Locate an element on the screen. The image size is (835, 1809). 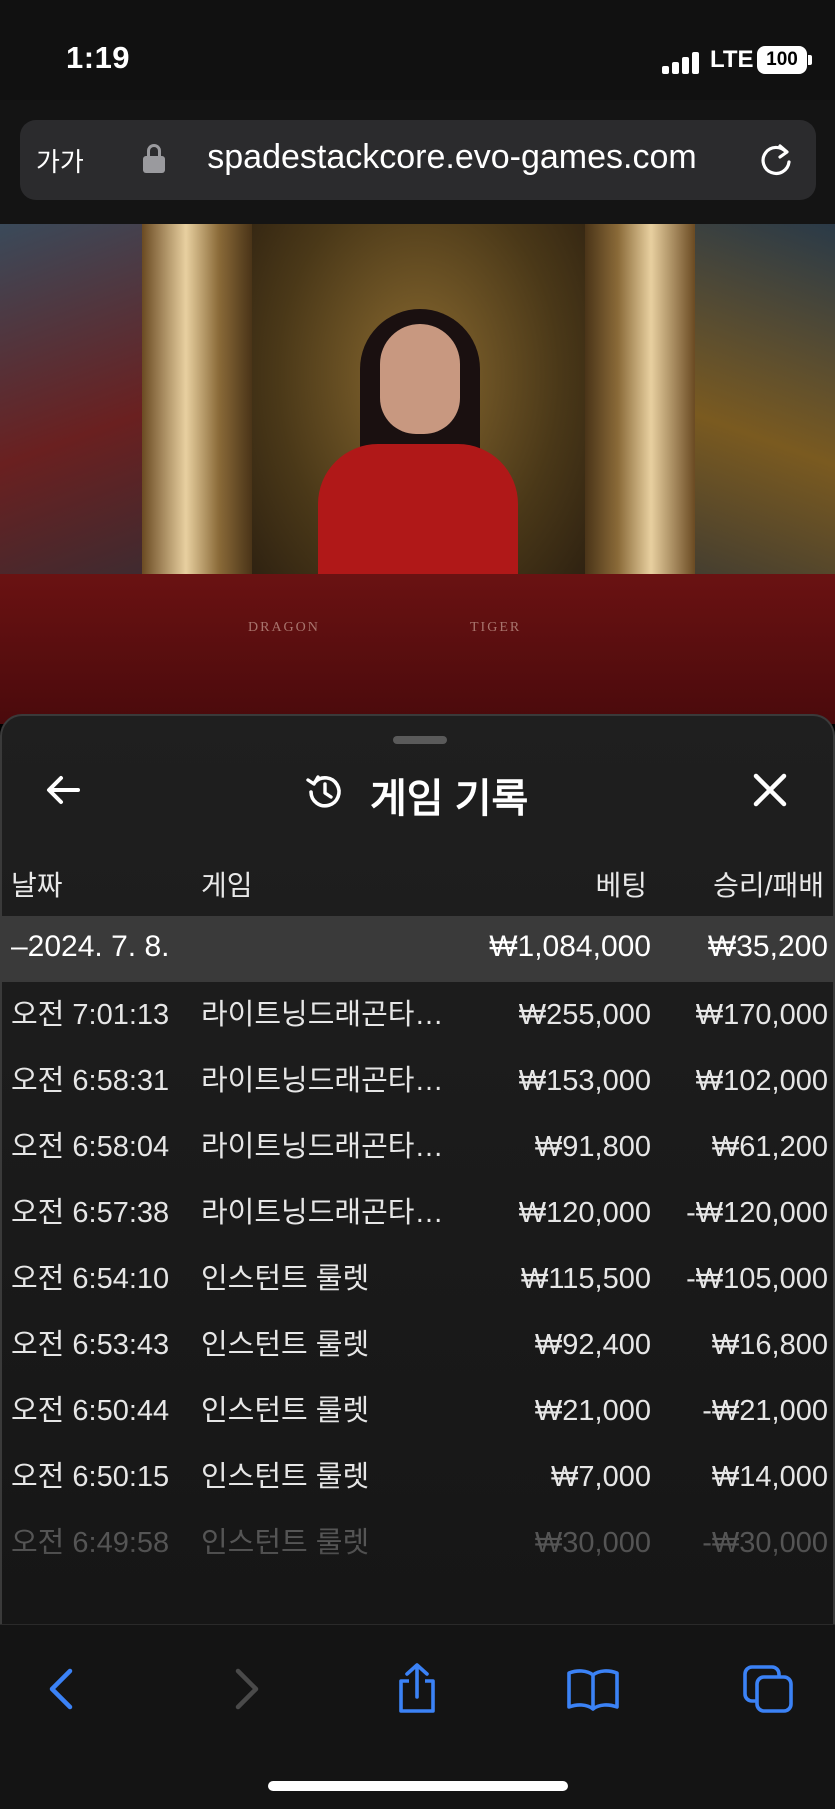
table-label-dragon: DRAGON is located at coordinates (284, 627).